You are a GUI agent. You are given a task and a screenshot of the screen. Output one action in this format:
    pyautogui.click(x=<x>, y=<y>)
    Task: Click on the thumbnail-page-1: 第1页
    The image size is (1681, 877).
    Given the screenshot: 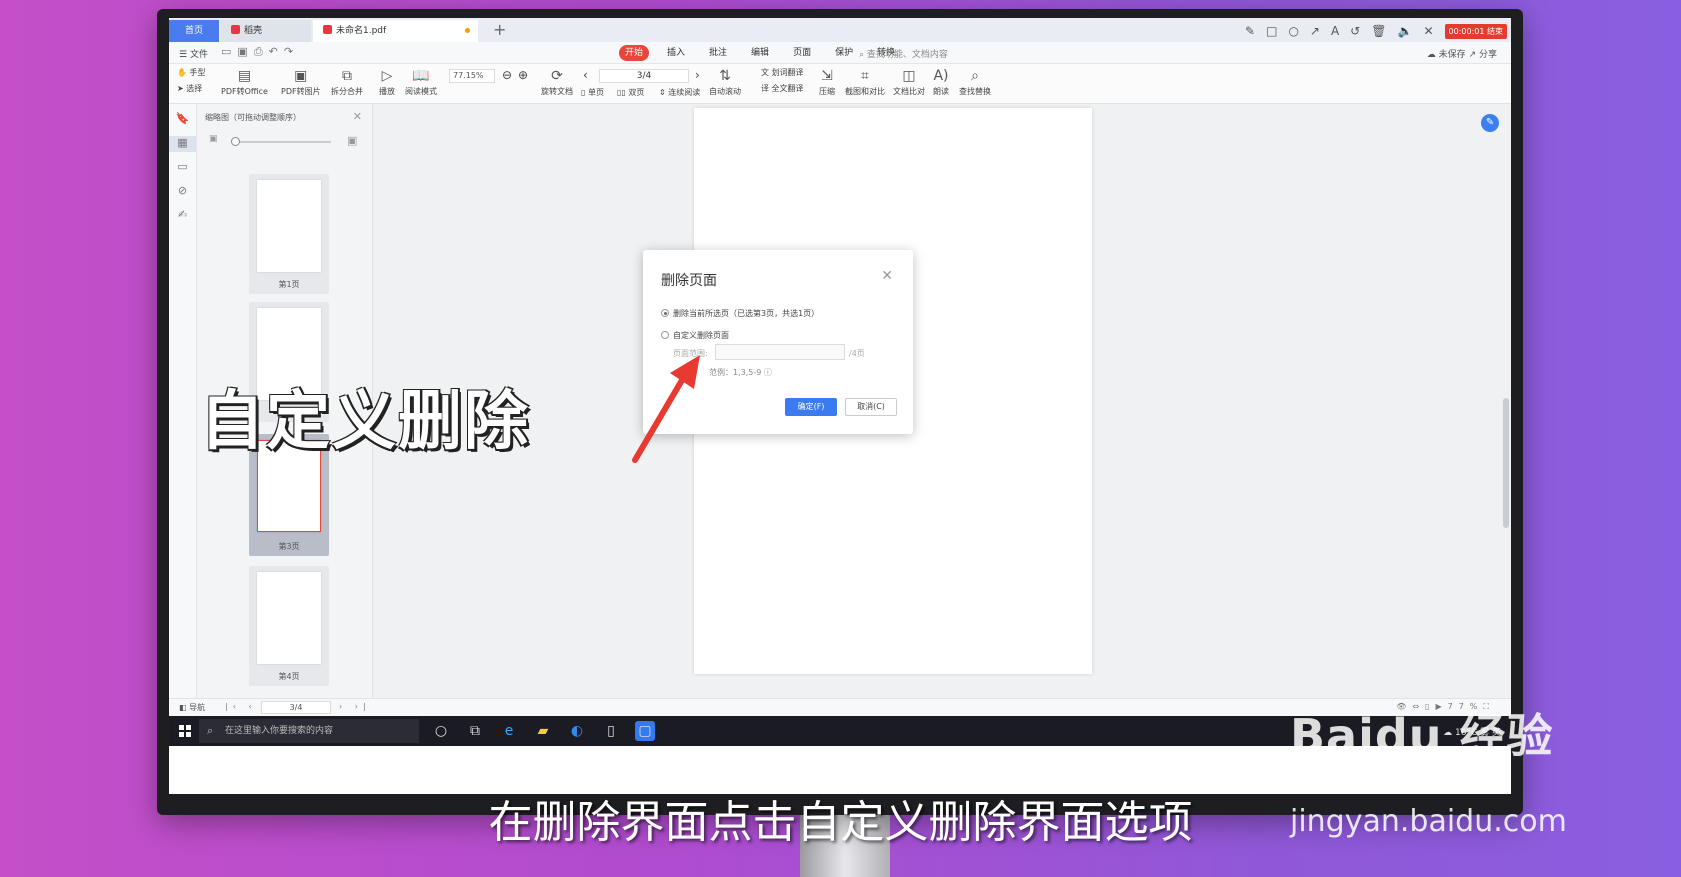 What is the action you would take?
    pyautogui.click(x=289, y=234)
    